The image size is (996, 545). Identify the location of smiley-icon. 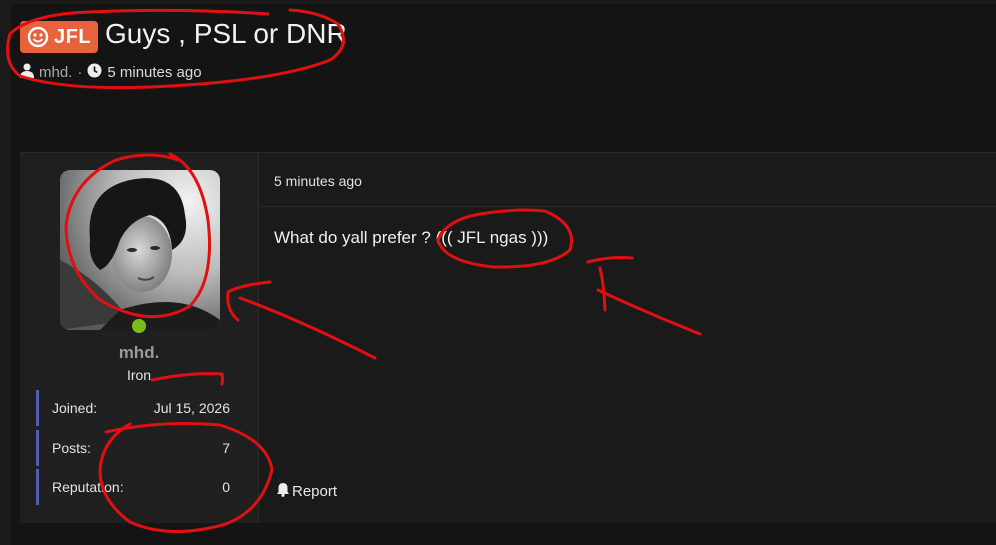
(38, 37).